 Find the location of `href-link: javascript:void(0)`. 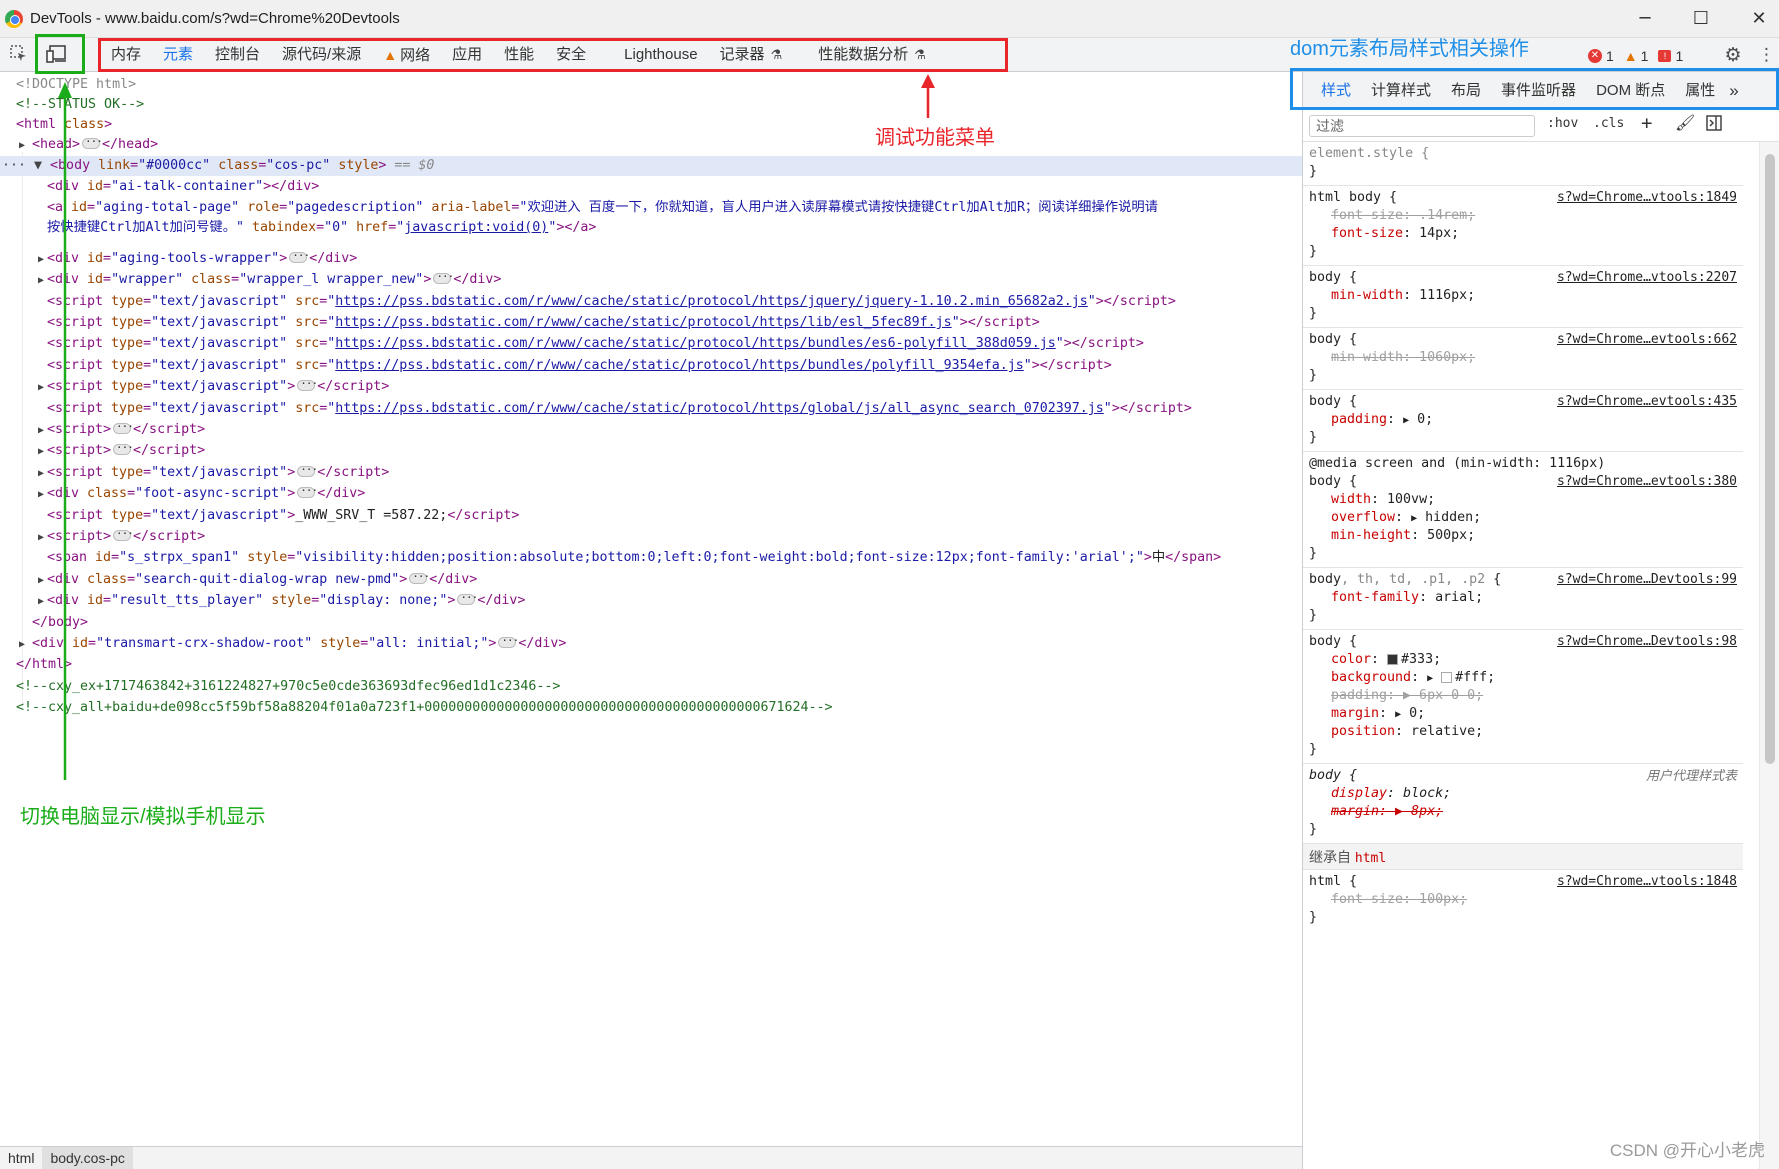

href-link: javascript:void(0) is located at coordinates (476, 227).